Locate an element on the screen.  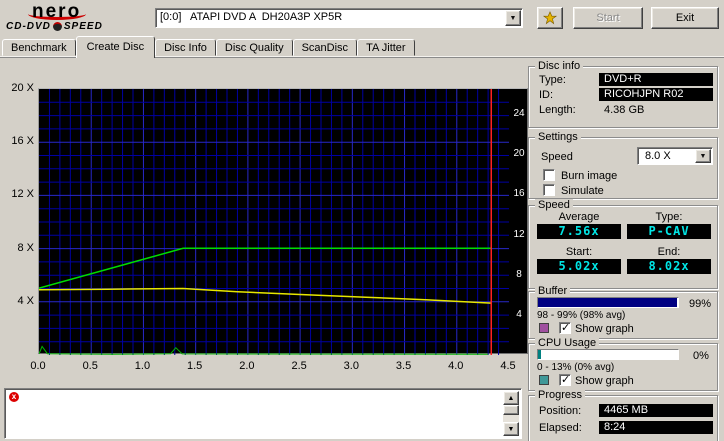
type-value-lcd: P-CAV is located at coordinates (669, 231).